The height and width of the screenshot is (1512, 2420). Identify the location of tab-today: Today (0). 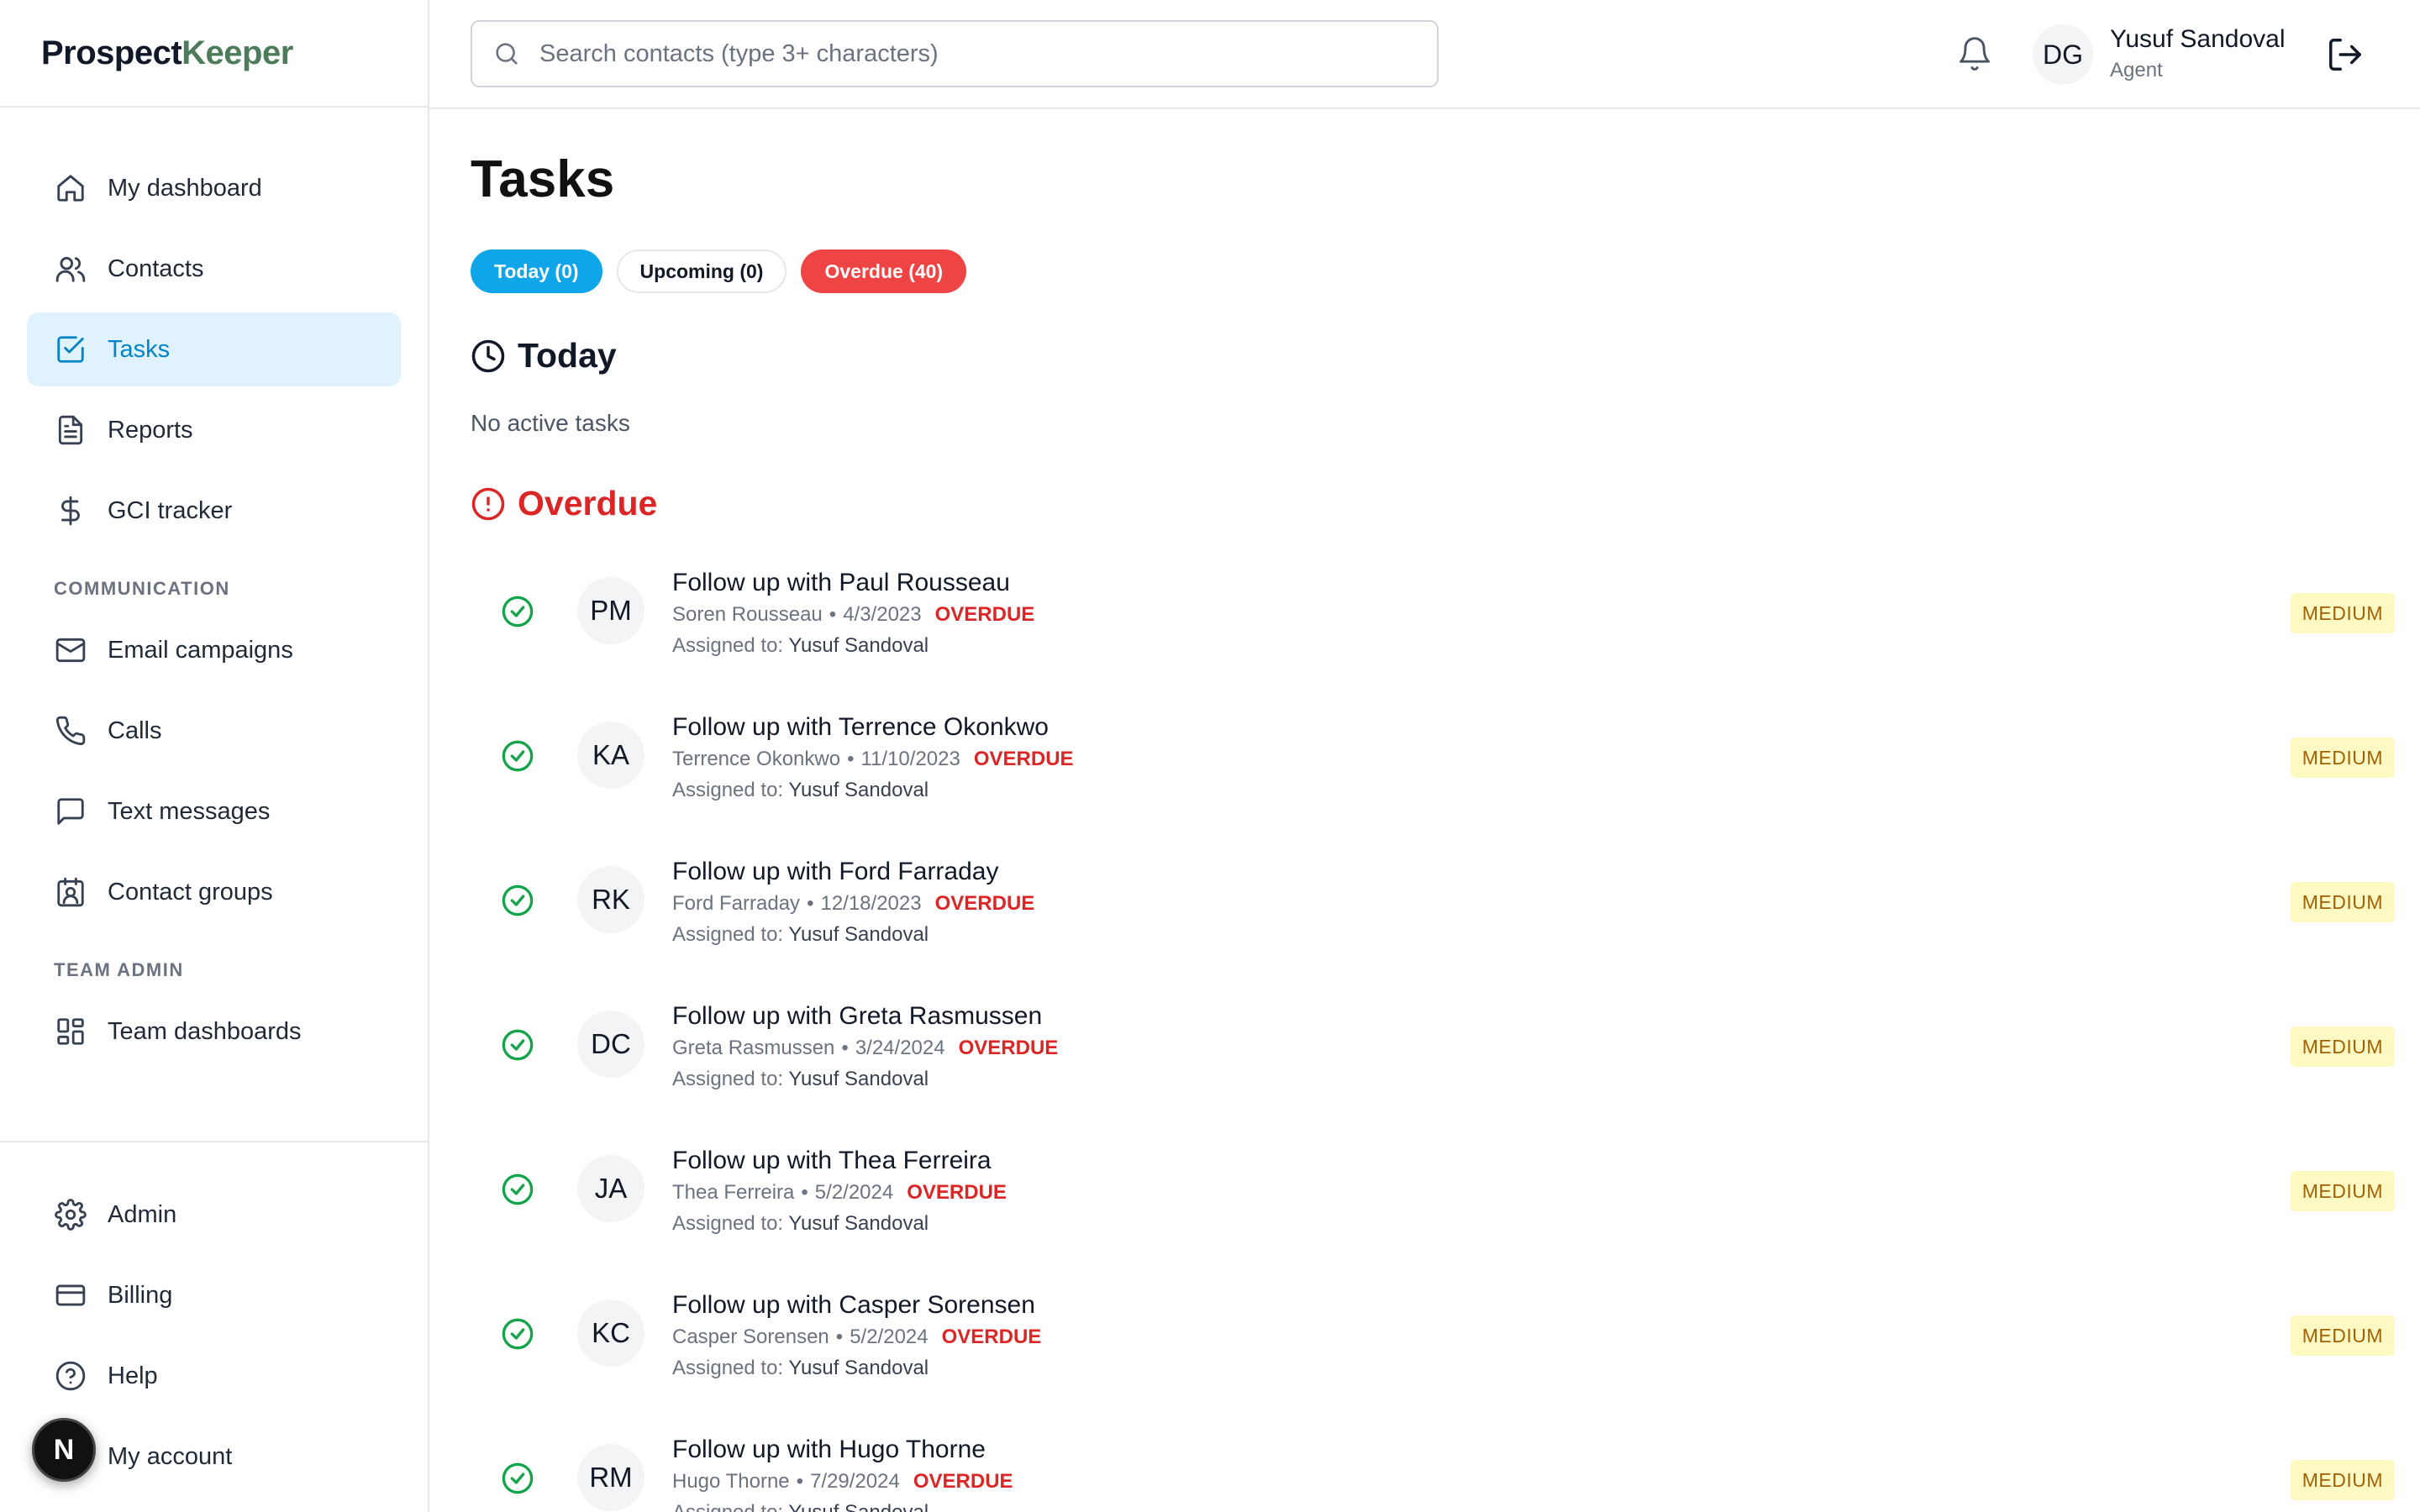
(537, 271).